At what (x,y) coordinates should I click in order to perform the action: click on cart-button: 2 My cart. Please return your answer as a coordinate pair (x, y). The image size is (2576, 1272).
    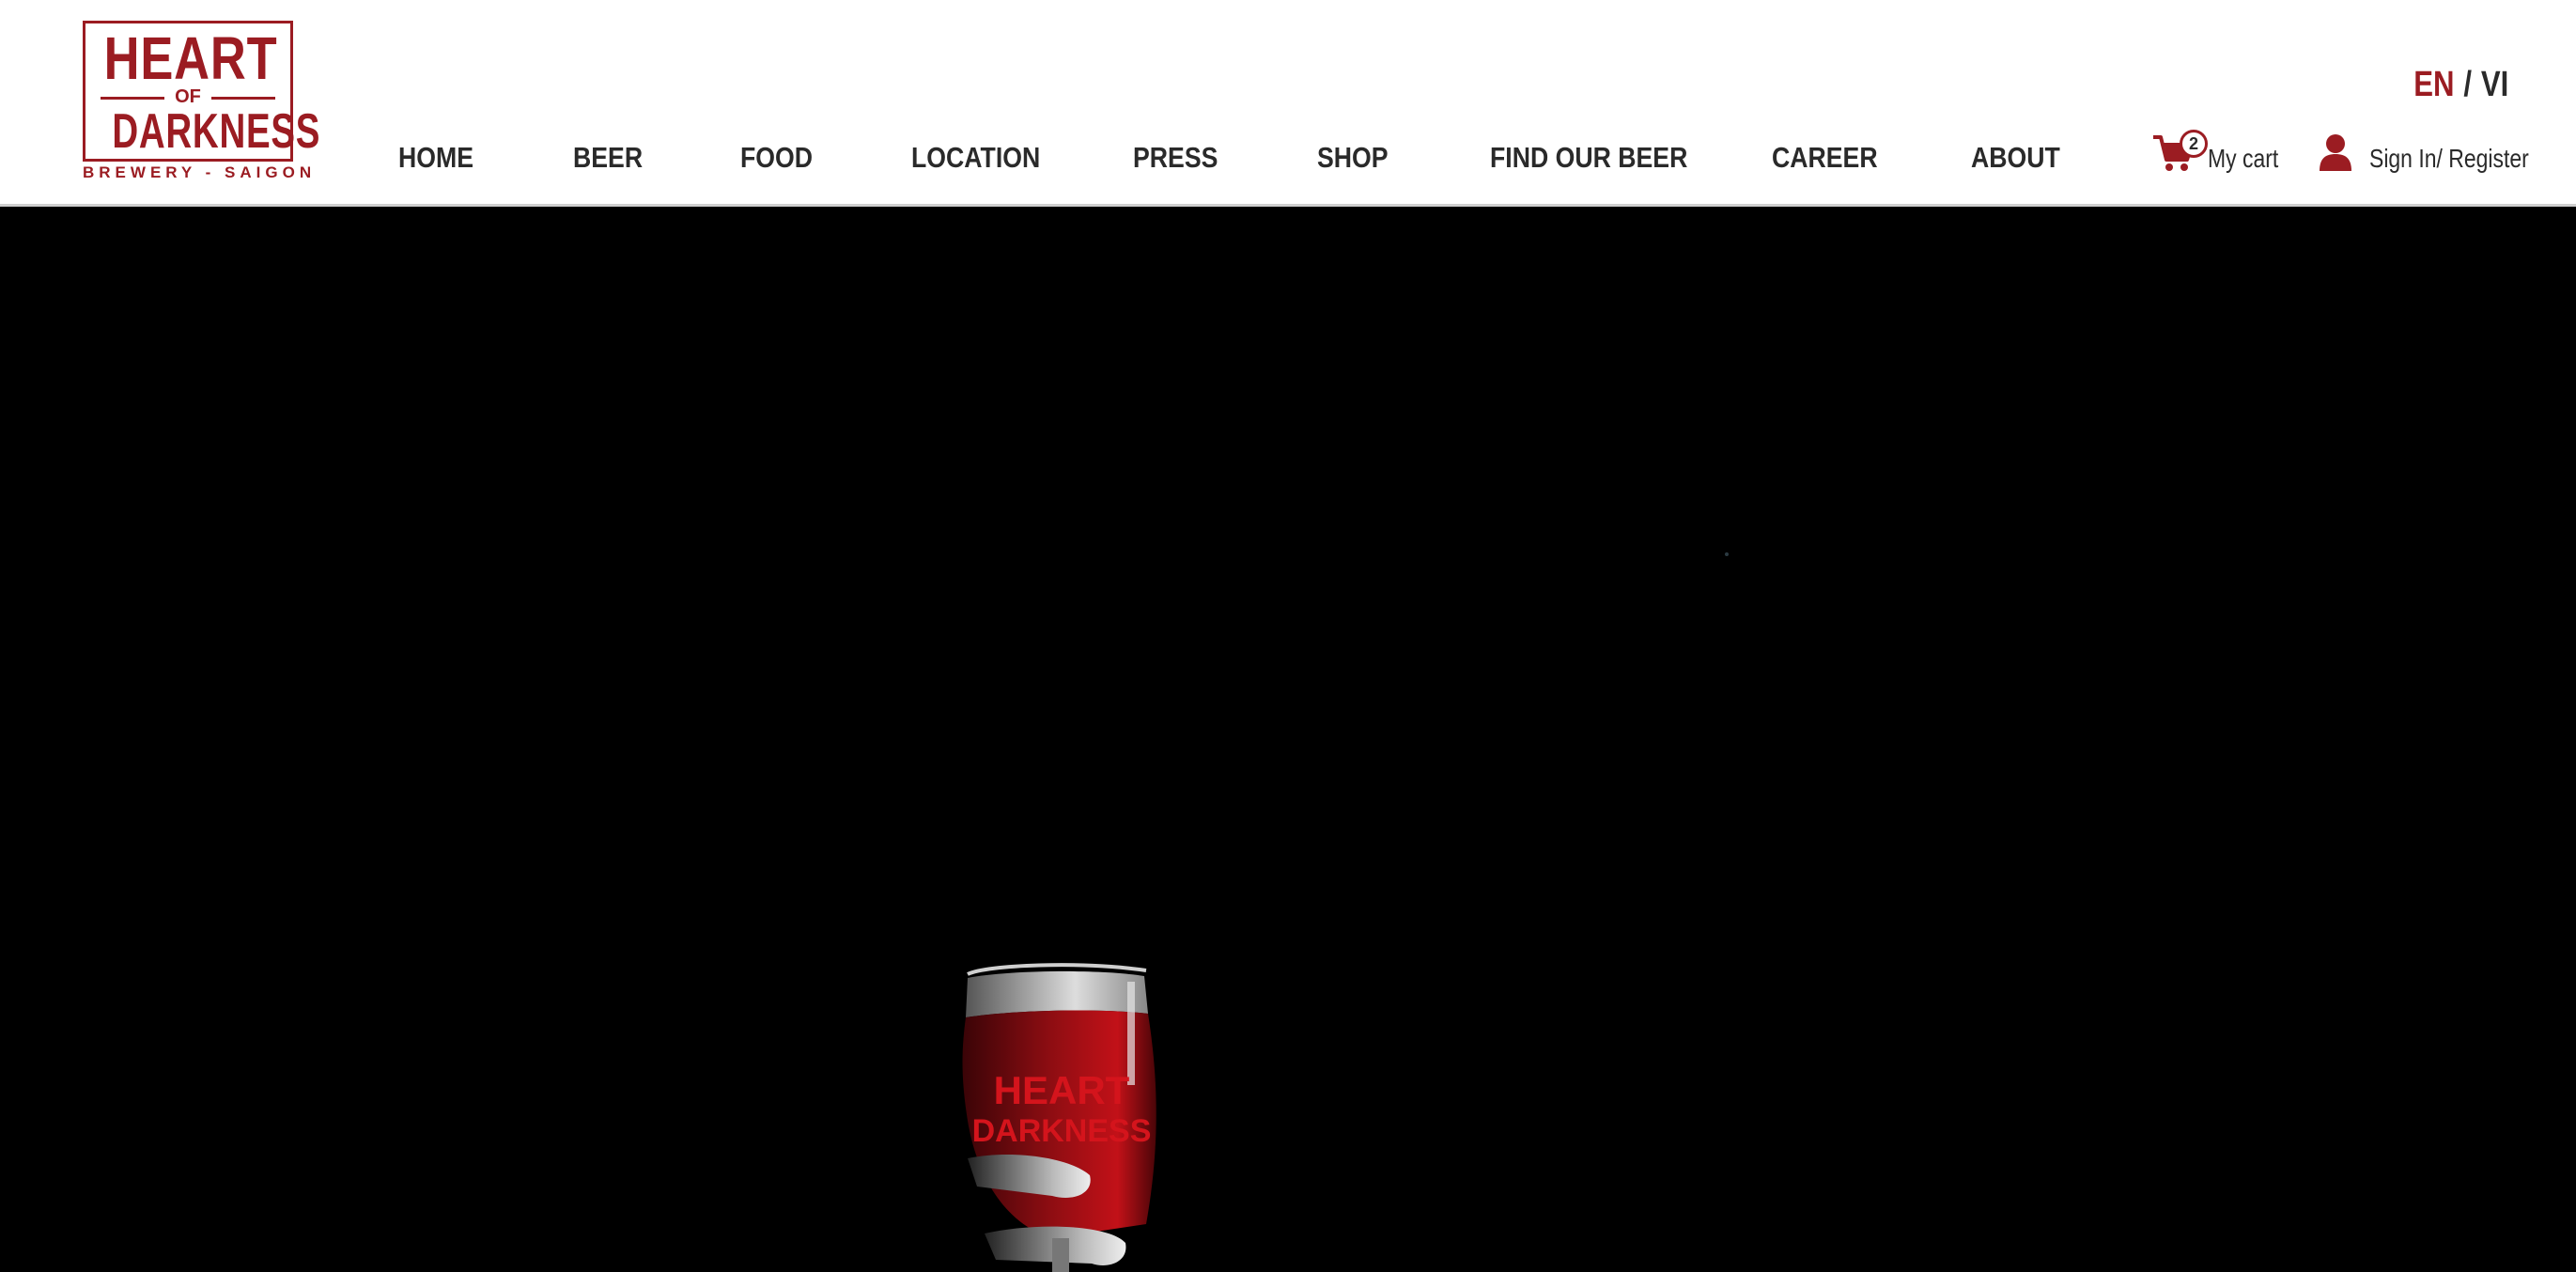
    Looking at the image, I should click on (2215, 158).